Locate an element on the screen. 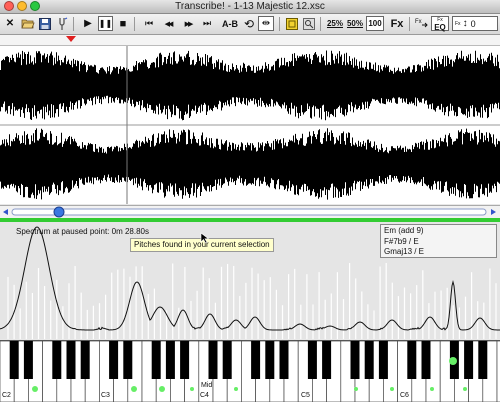 The width and height of the screenshot is (500, 402). time-ruler is located at coordinates (250, 40).